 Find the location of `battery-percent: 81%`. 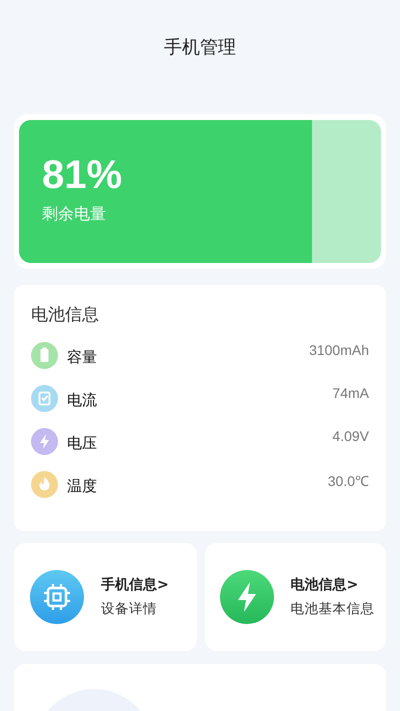

battery-percent: 81% is located at coordinates (82, 175).